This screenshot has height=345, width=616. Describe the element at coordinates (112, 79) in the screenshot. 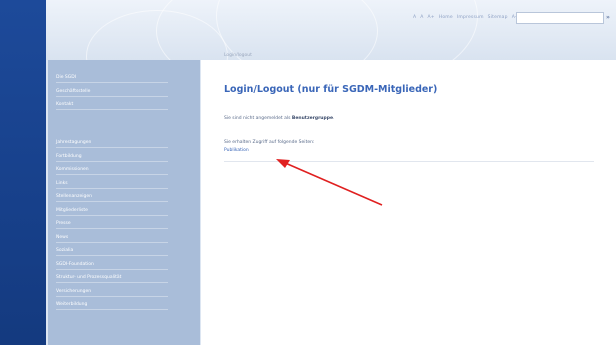

I see `sidebar-item-die-sgdi: Die SGDI` at that location.